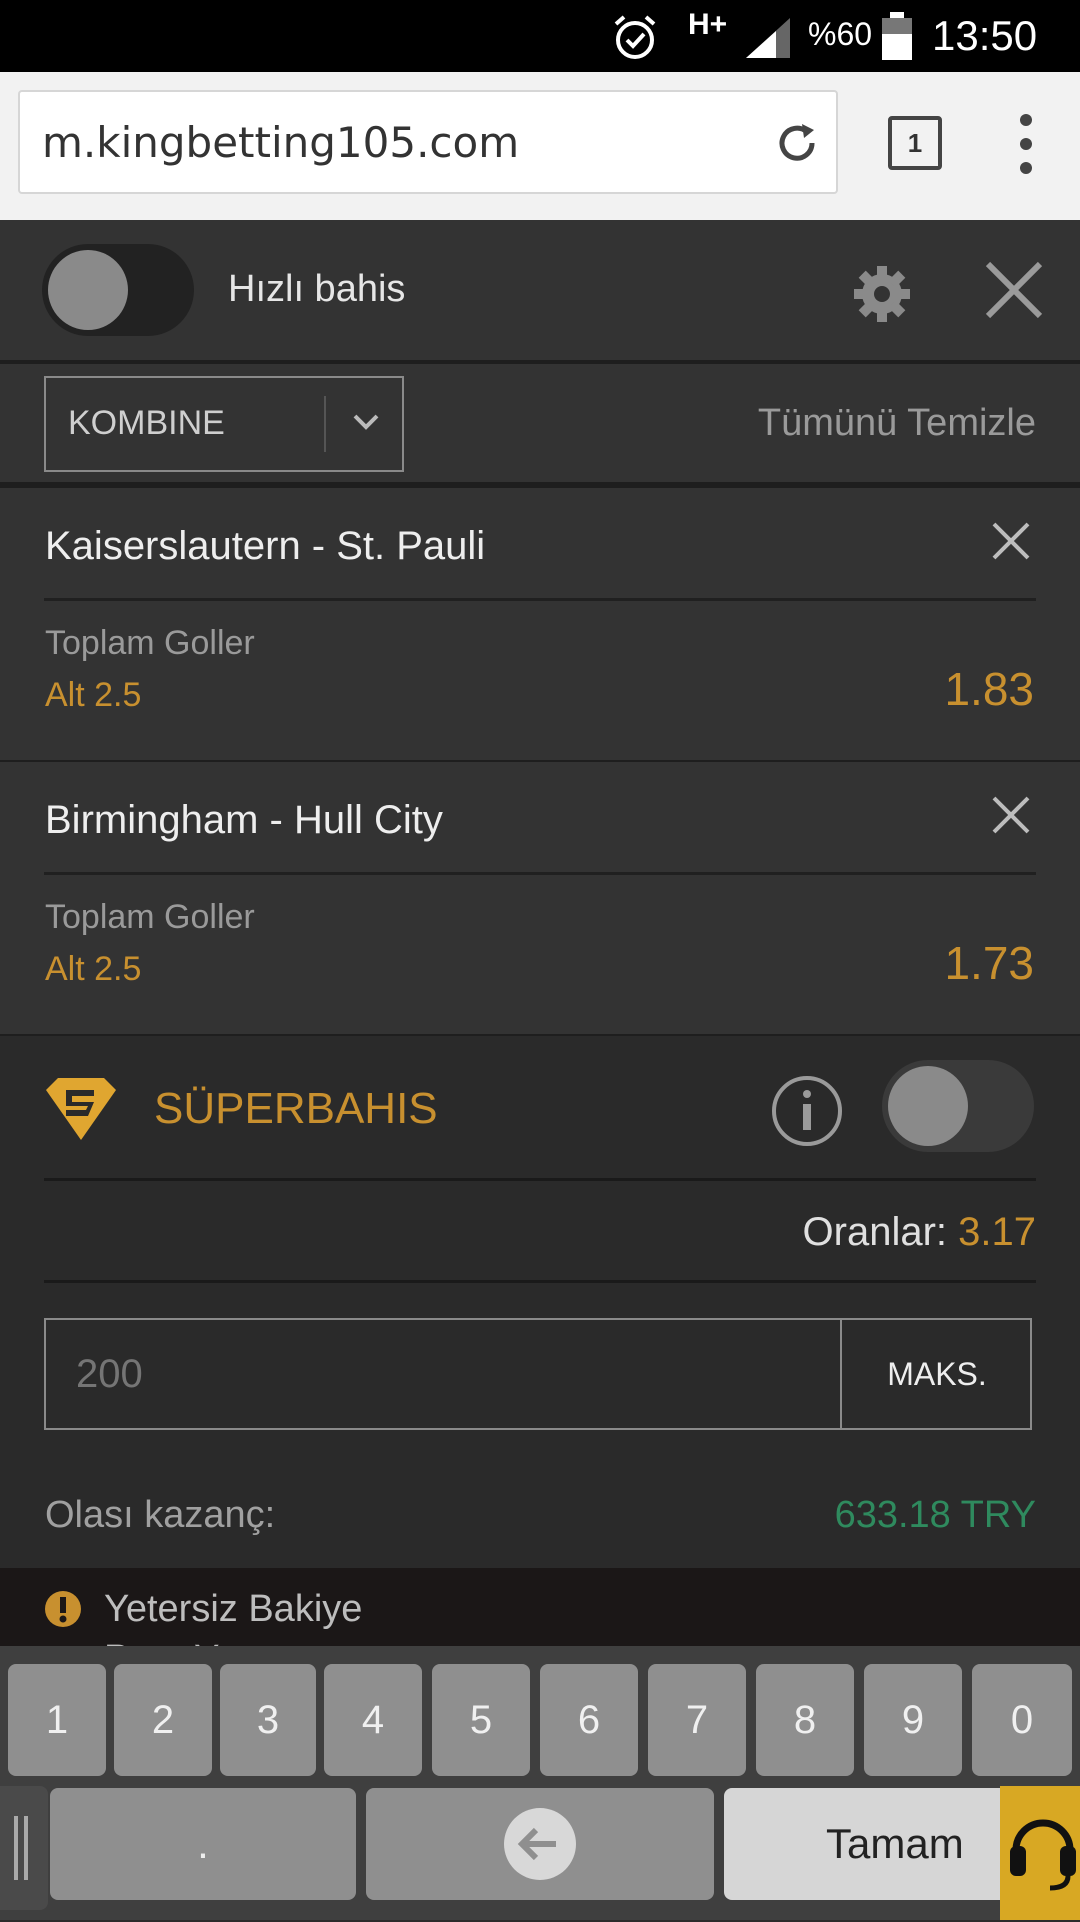  I want to click on done-label: Tamam, so click(895, 1843).